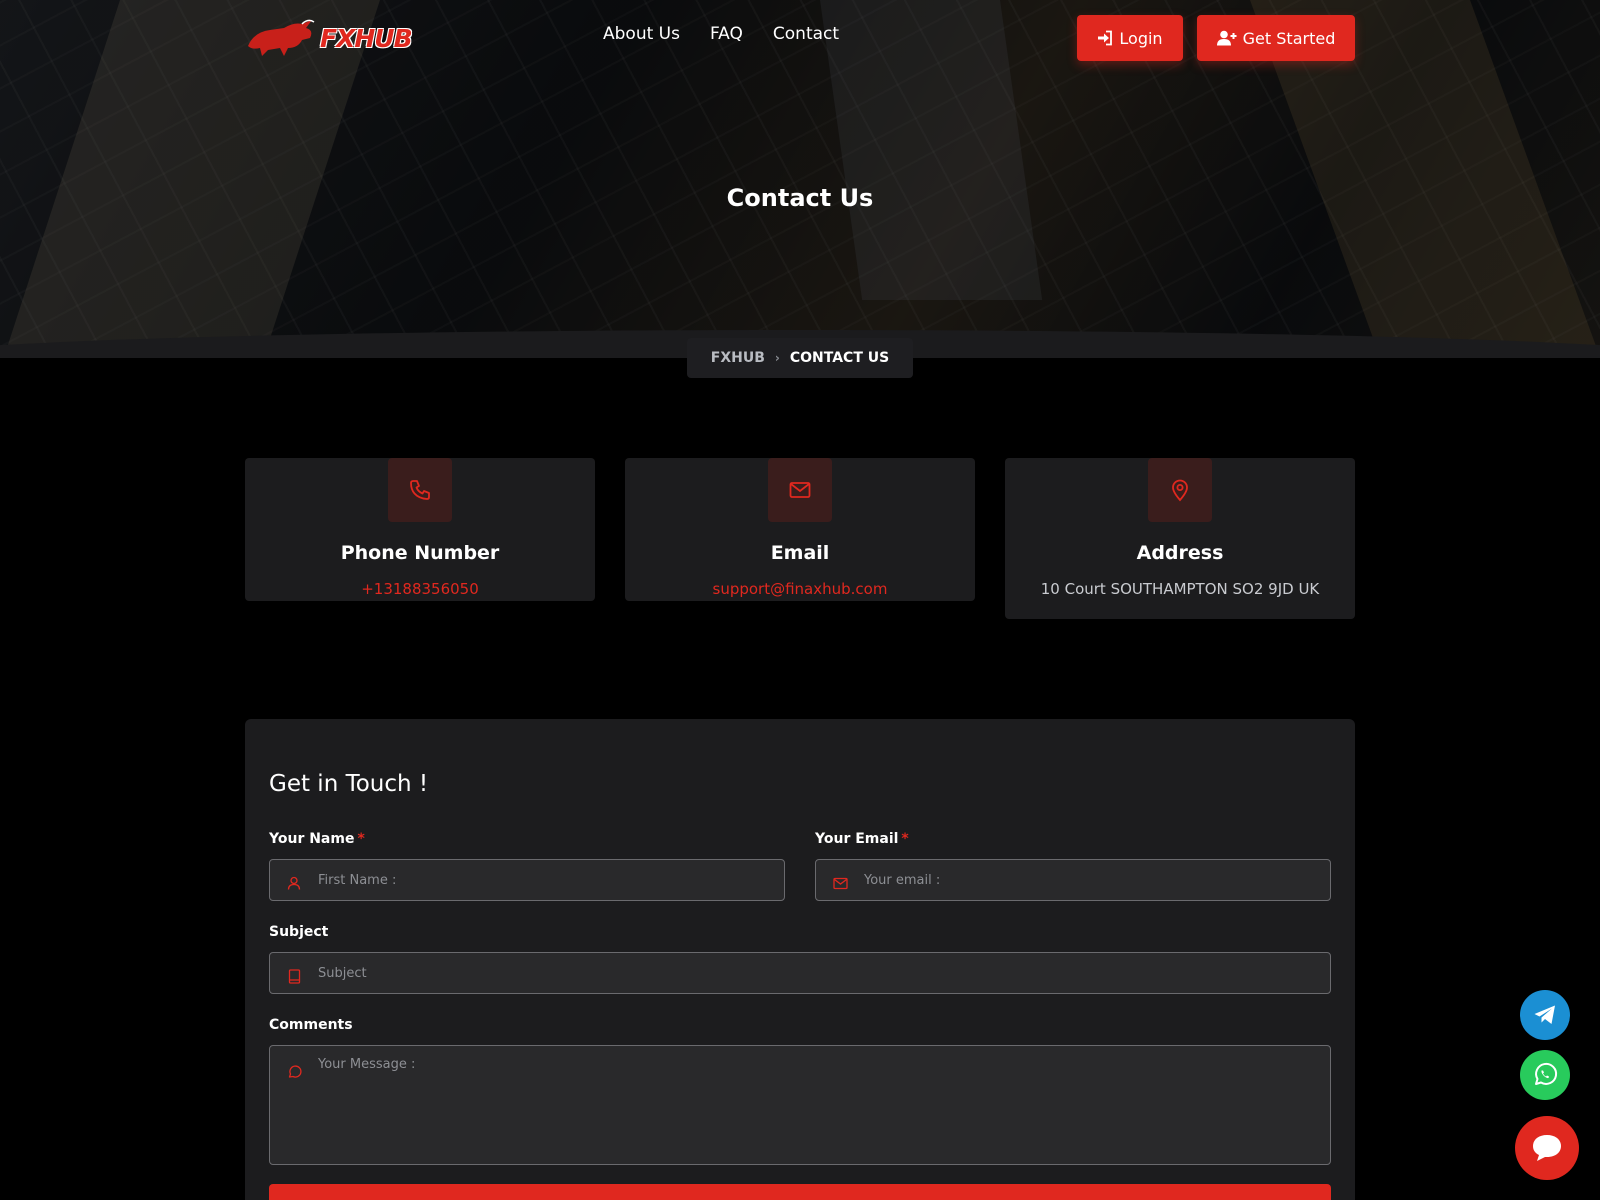 This screenshot has height=1200, width=1600. I want to click on email-link: support@finaxhub.com, so click(800, 589).